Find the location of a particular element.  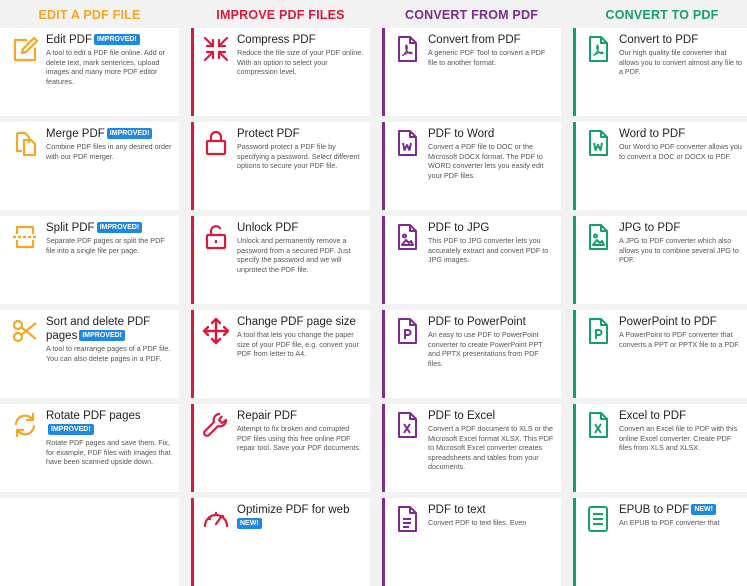

tool-card-optimize-web: Optimize PDF for web NEW! is located at coordinates (280, 542).